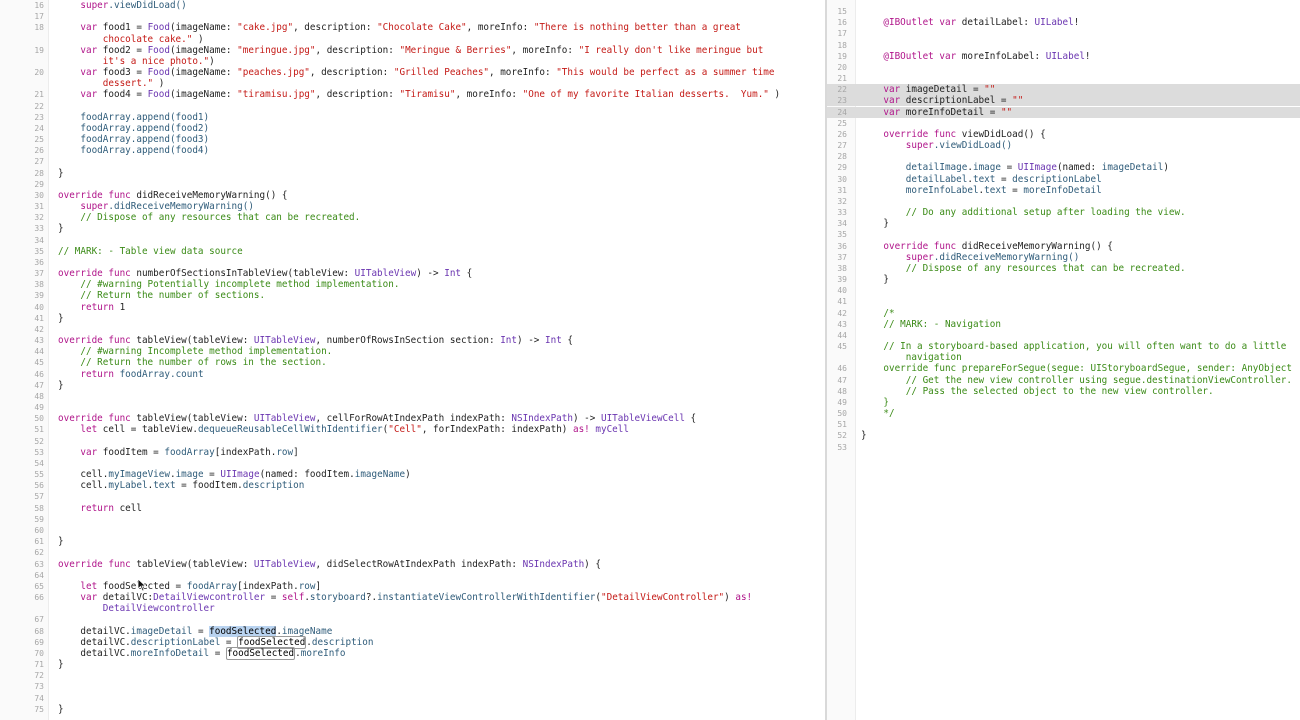  Describe the element at coordinates (412, 619) in the screenshot. I see `code-line: 67` at that location.